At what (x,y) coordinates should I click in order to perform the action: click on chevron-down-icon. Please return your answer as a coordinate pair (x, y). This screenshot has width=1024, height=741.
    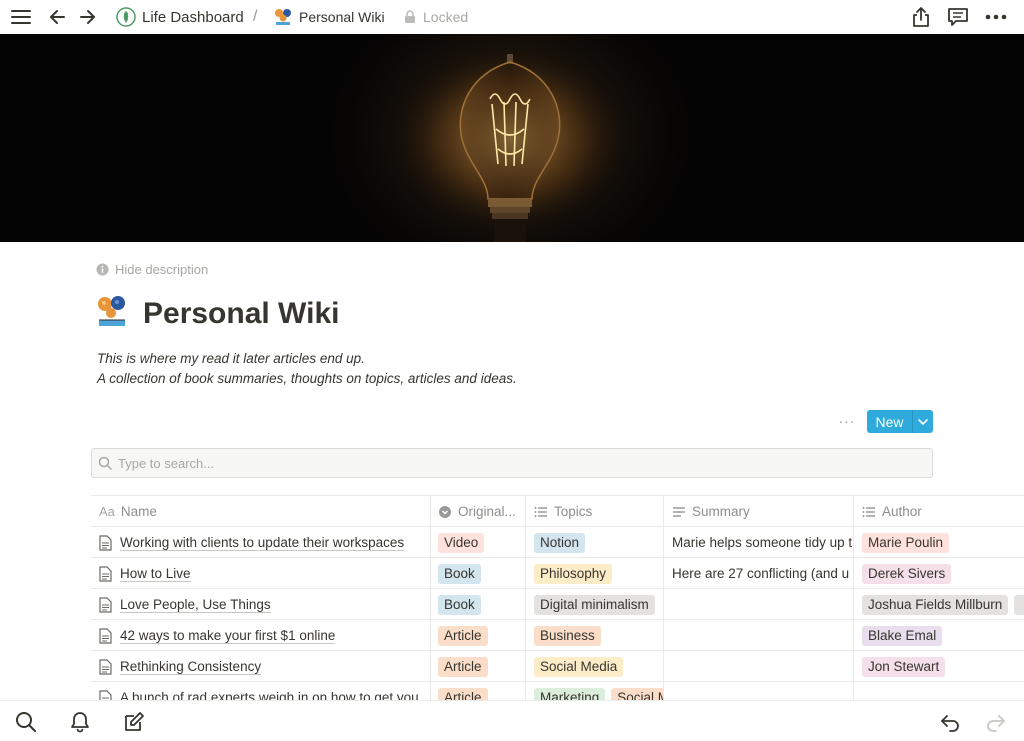
    Looking at the image, I should click on (923, 421).